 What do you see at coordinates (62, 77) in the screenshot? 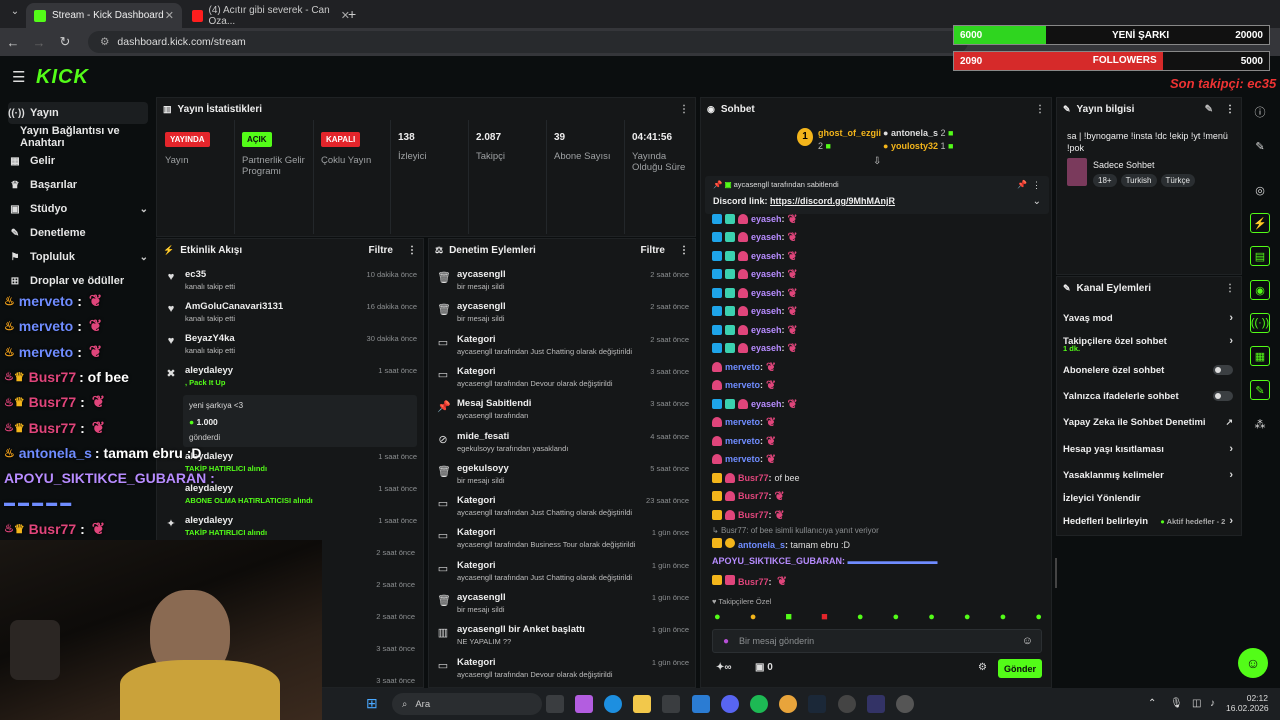
I see `kick-logo: KICK` at bounding box center [62, 77].